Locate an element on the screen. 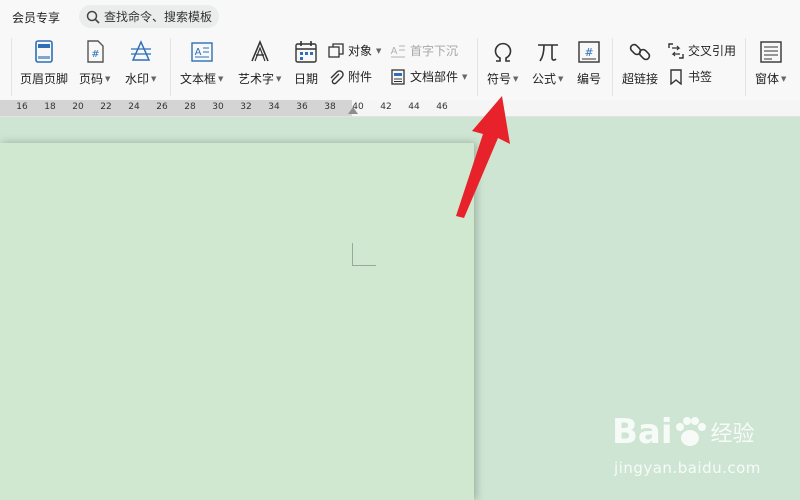 The width and height of the screenshot is (800, 500). ruler-tick: 30 is located at coordinates (218, 107).